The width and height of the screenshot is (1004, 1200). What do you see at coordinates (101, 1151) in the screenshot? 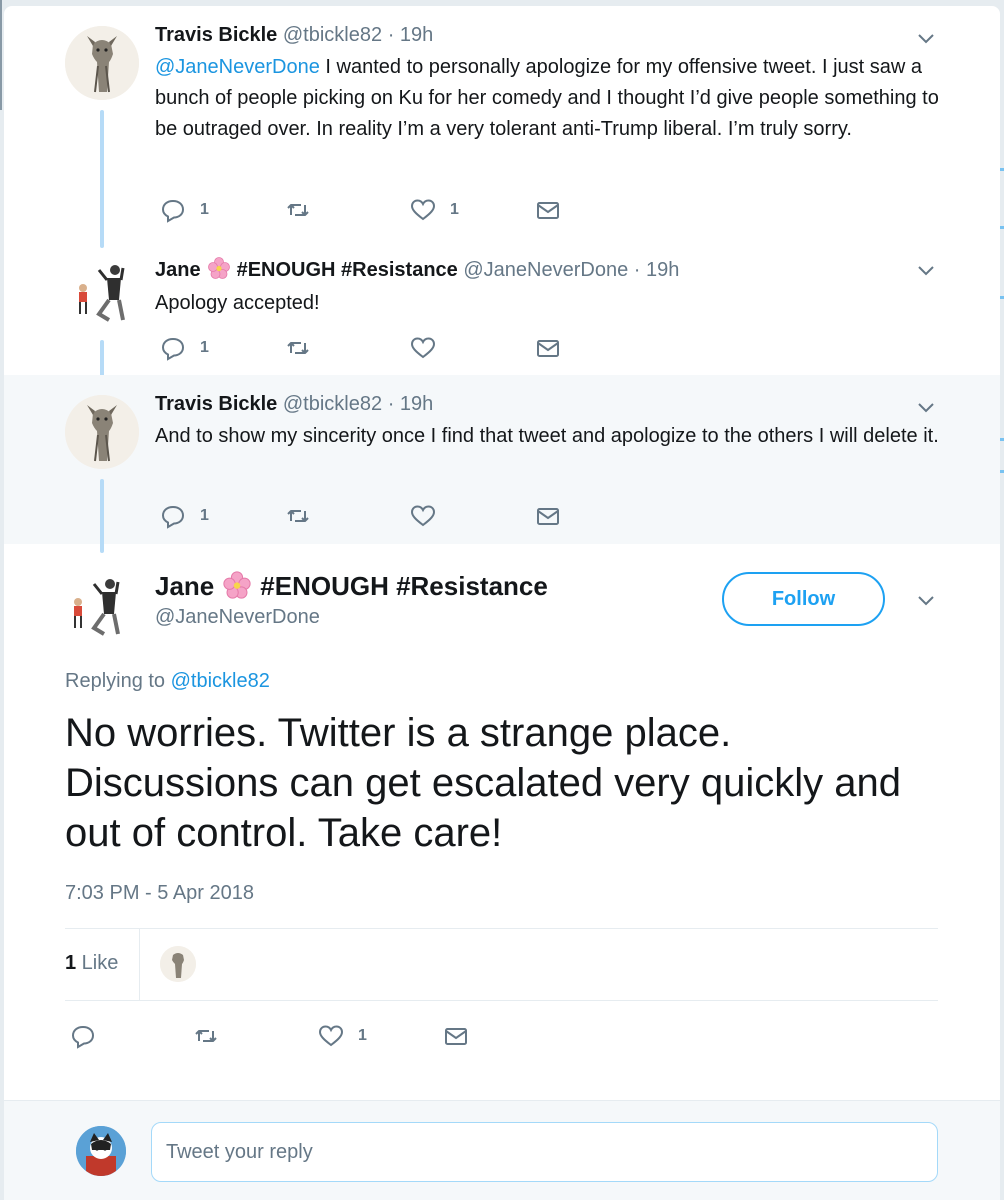
I see `current-user-avatar` at bounding box center [101, 1151].